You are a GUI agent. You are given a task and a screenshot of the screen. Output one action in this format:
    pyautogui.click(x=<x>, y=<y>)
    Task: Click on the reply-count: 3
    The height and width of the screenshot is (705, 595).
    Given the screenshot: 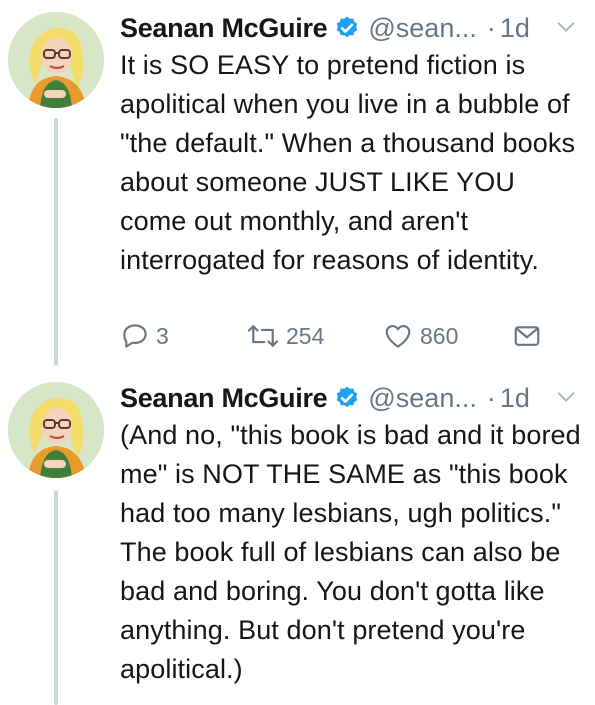 What is the action you would take?
    pyautogui.click(x=162, y=335)
    